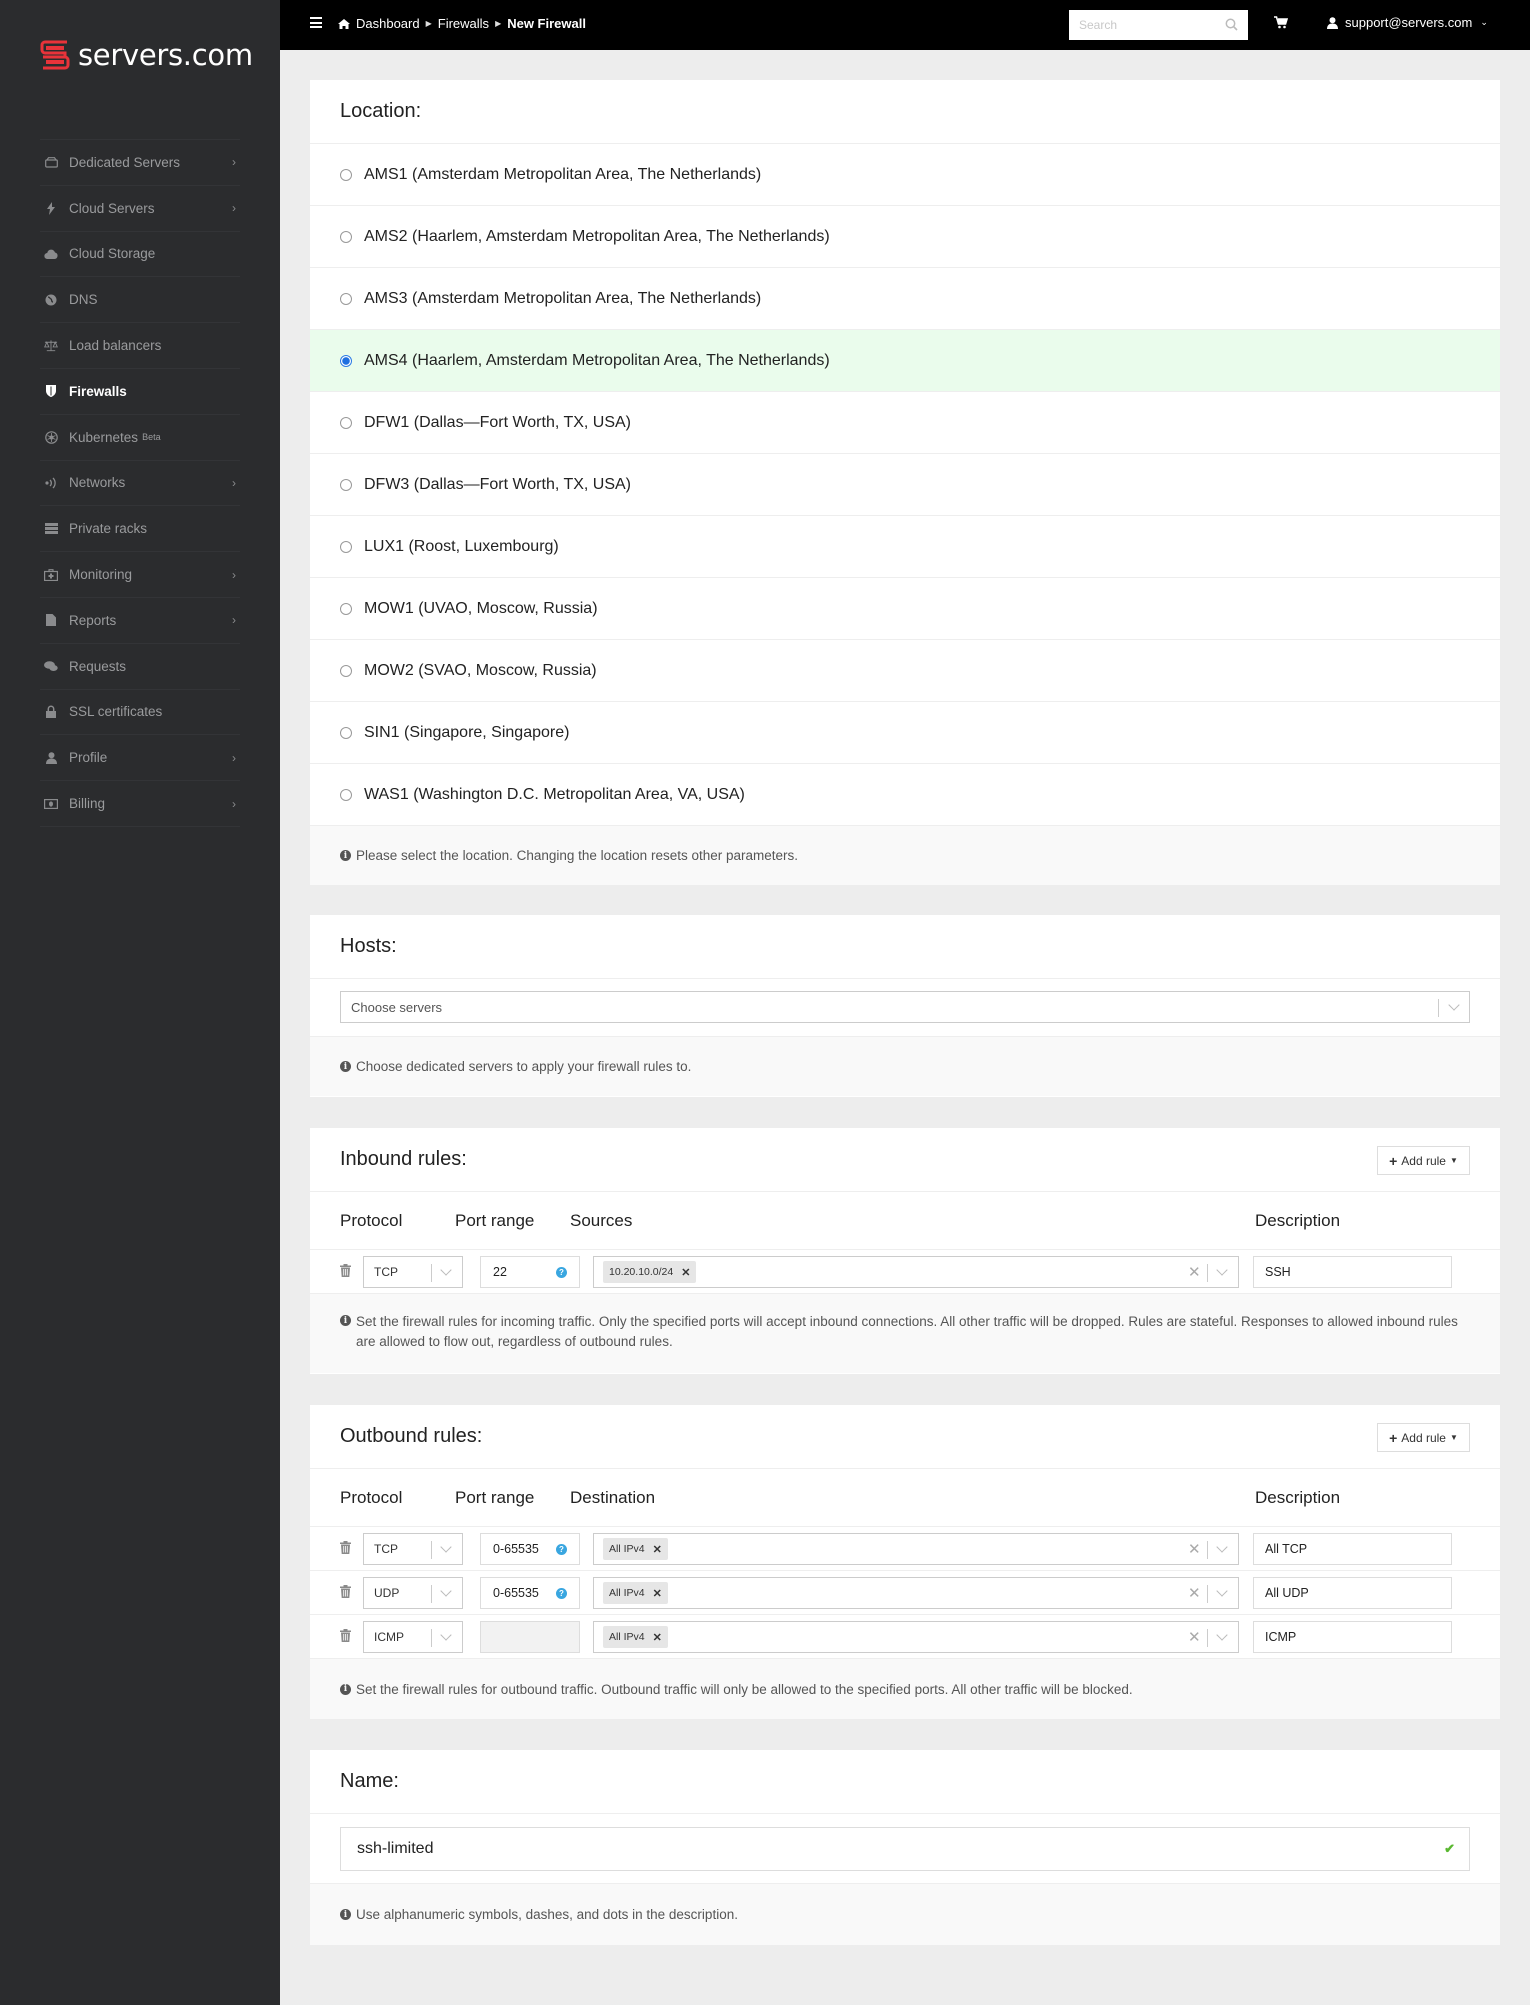 The image size is (1530, 2005). What do you see at coordinates (905, 1007) in the screenshot?
I see `hosts-select: Choose servers` at bounding box center [905, 1007].